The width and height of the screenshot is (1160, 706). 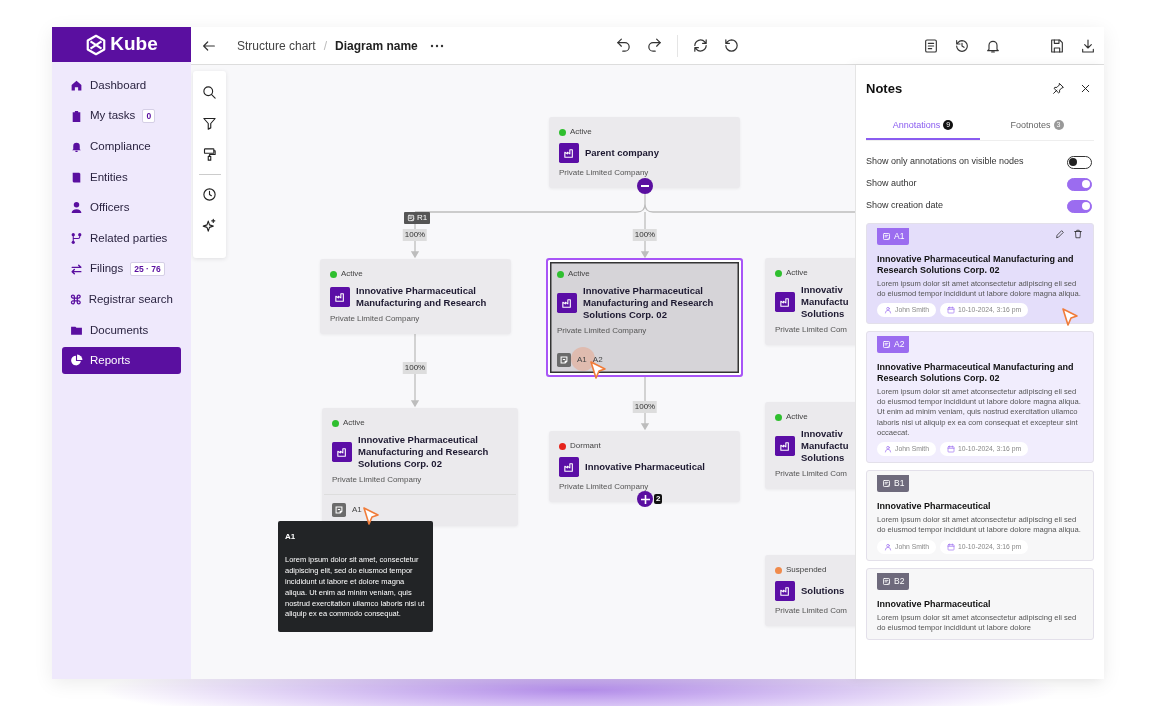 What do you see at coordinates (209, 154) in the screenshot?
I see `paint-roller-icon` at bounding box center [209, 154].